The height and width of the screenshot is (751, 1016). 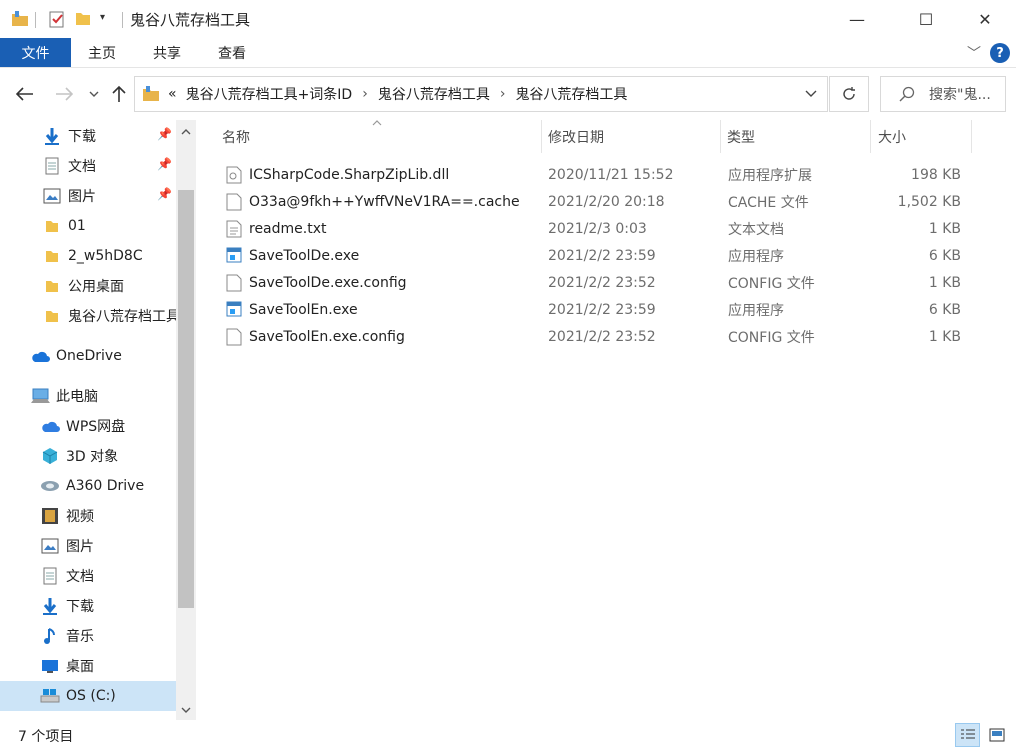 I want to click on minimize-button: —, so click(x=857, y=19).